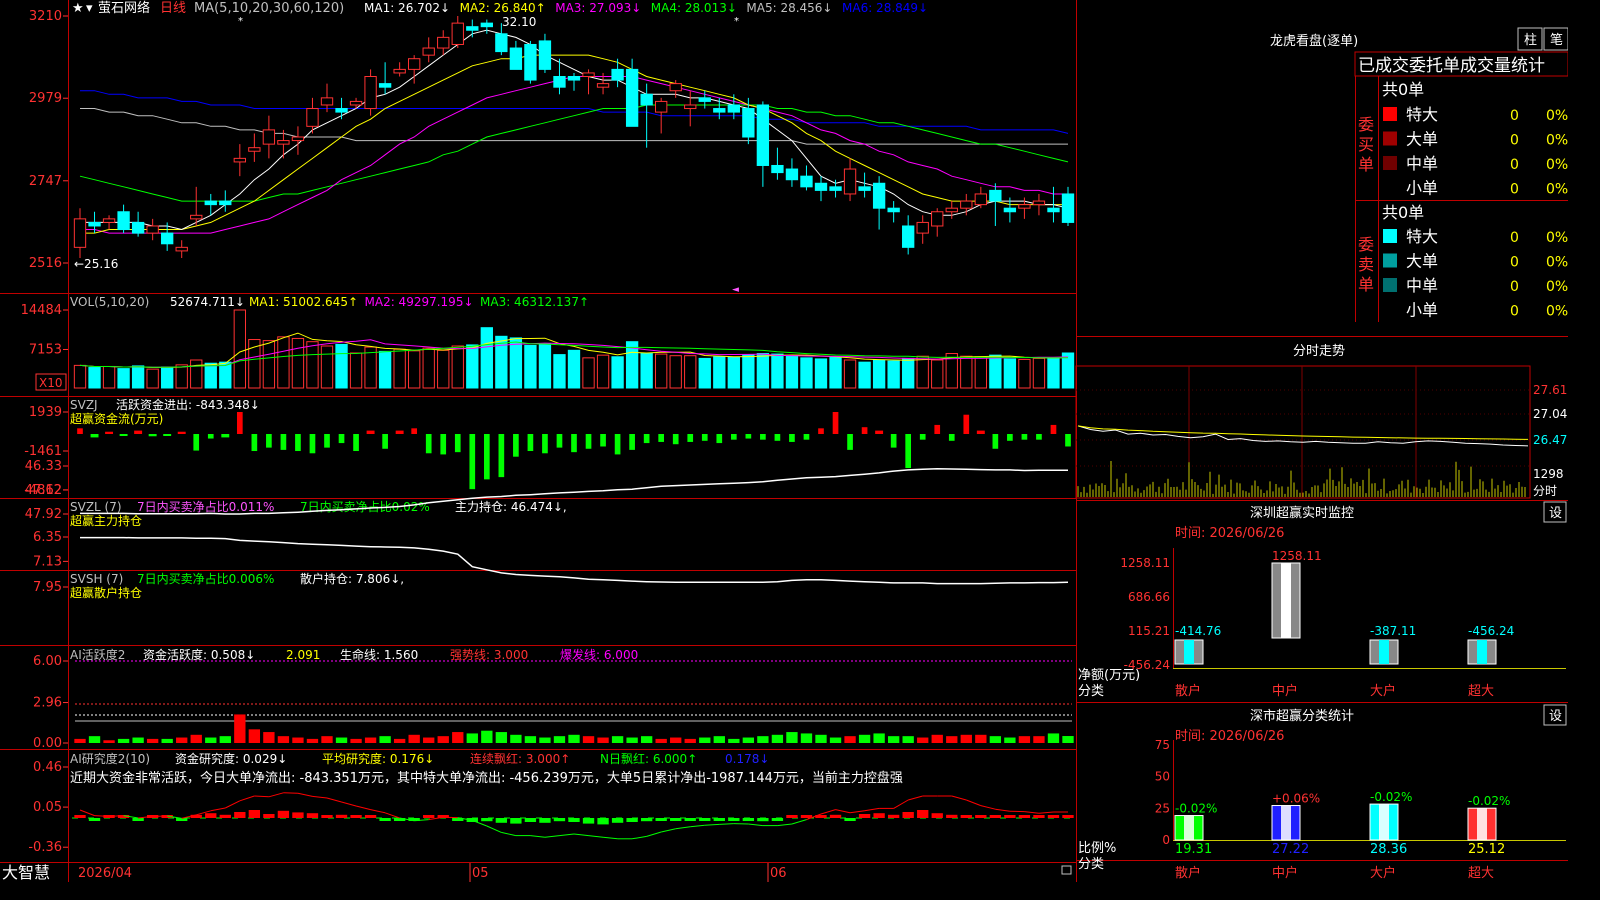 This screenshot has height=900, width=1600. What do you see at coordinates (1403, 89) in the screenshot?
I see `buy-total: 共0单` at bounding box center [1403, 89].